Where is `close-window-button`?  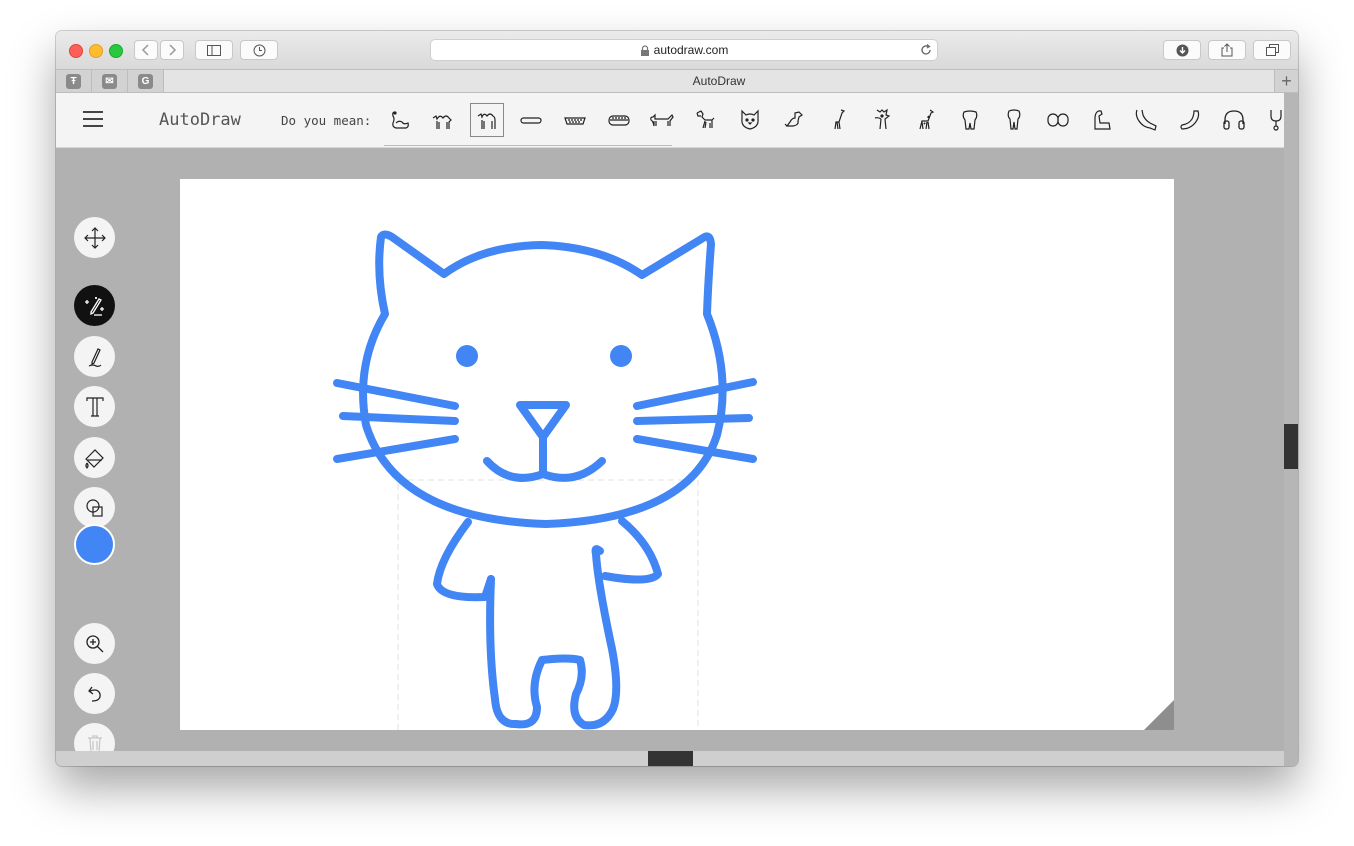
close-window-button is located at coordinates (76, 51).